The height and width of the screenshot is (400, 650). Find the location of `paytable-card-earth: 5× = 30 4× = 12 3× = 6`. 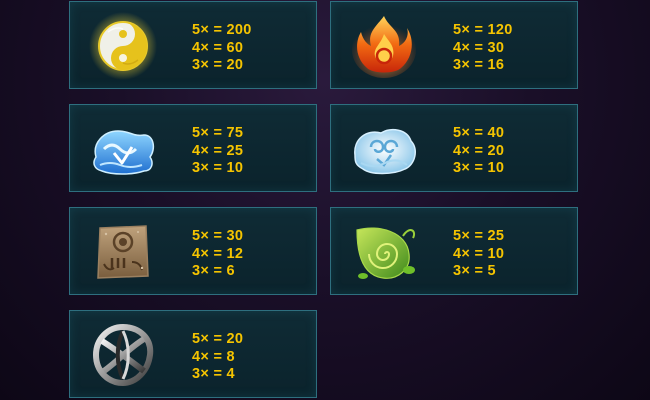

paytable-card-earth: 5× = 30 4× = 12 3× = 6 is located at coordinates (193, 251).